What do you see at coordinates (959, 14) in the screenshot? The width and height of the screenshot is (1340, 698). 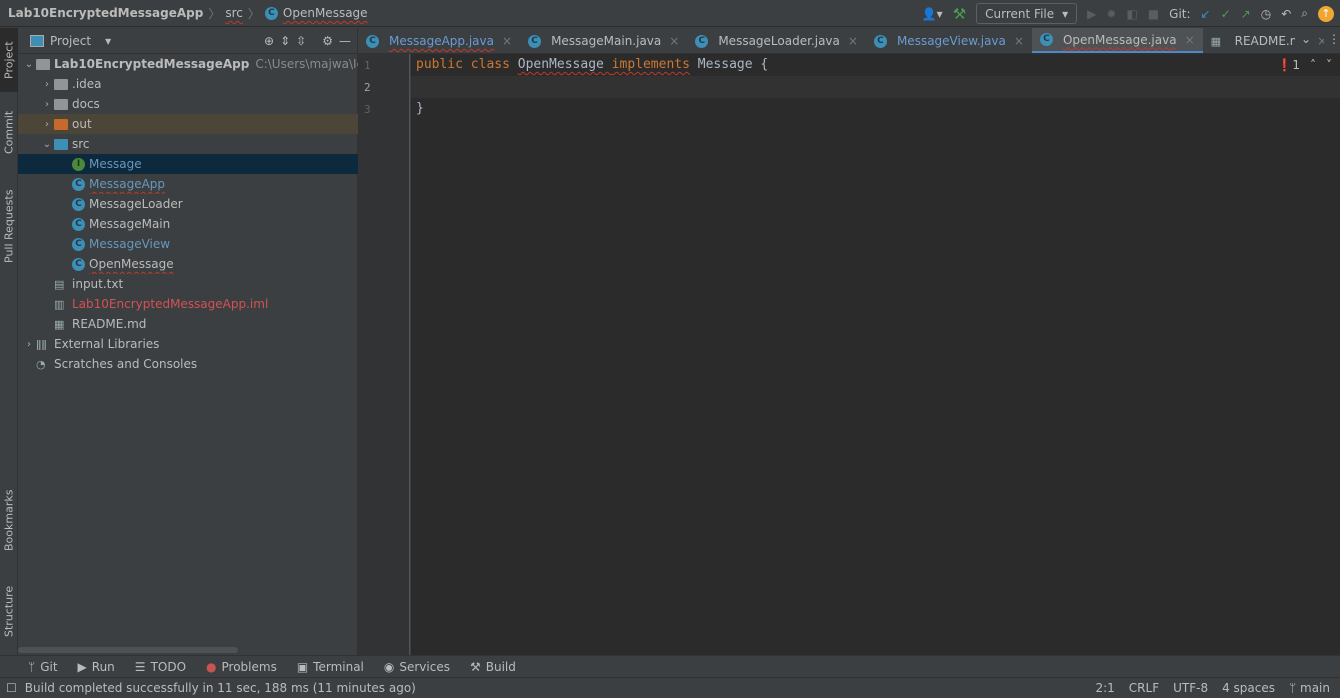 I see `build-hammer-icon: ⚒` at bounding box center [959, 14].